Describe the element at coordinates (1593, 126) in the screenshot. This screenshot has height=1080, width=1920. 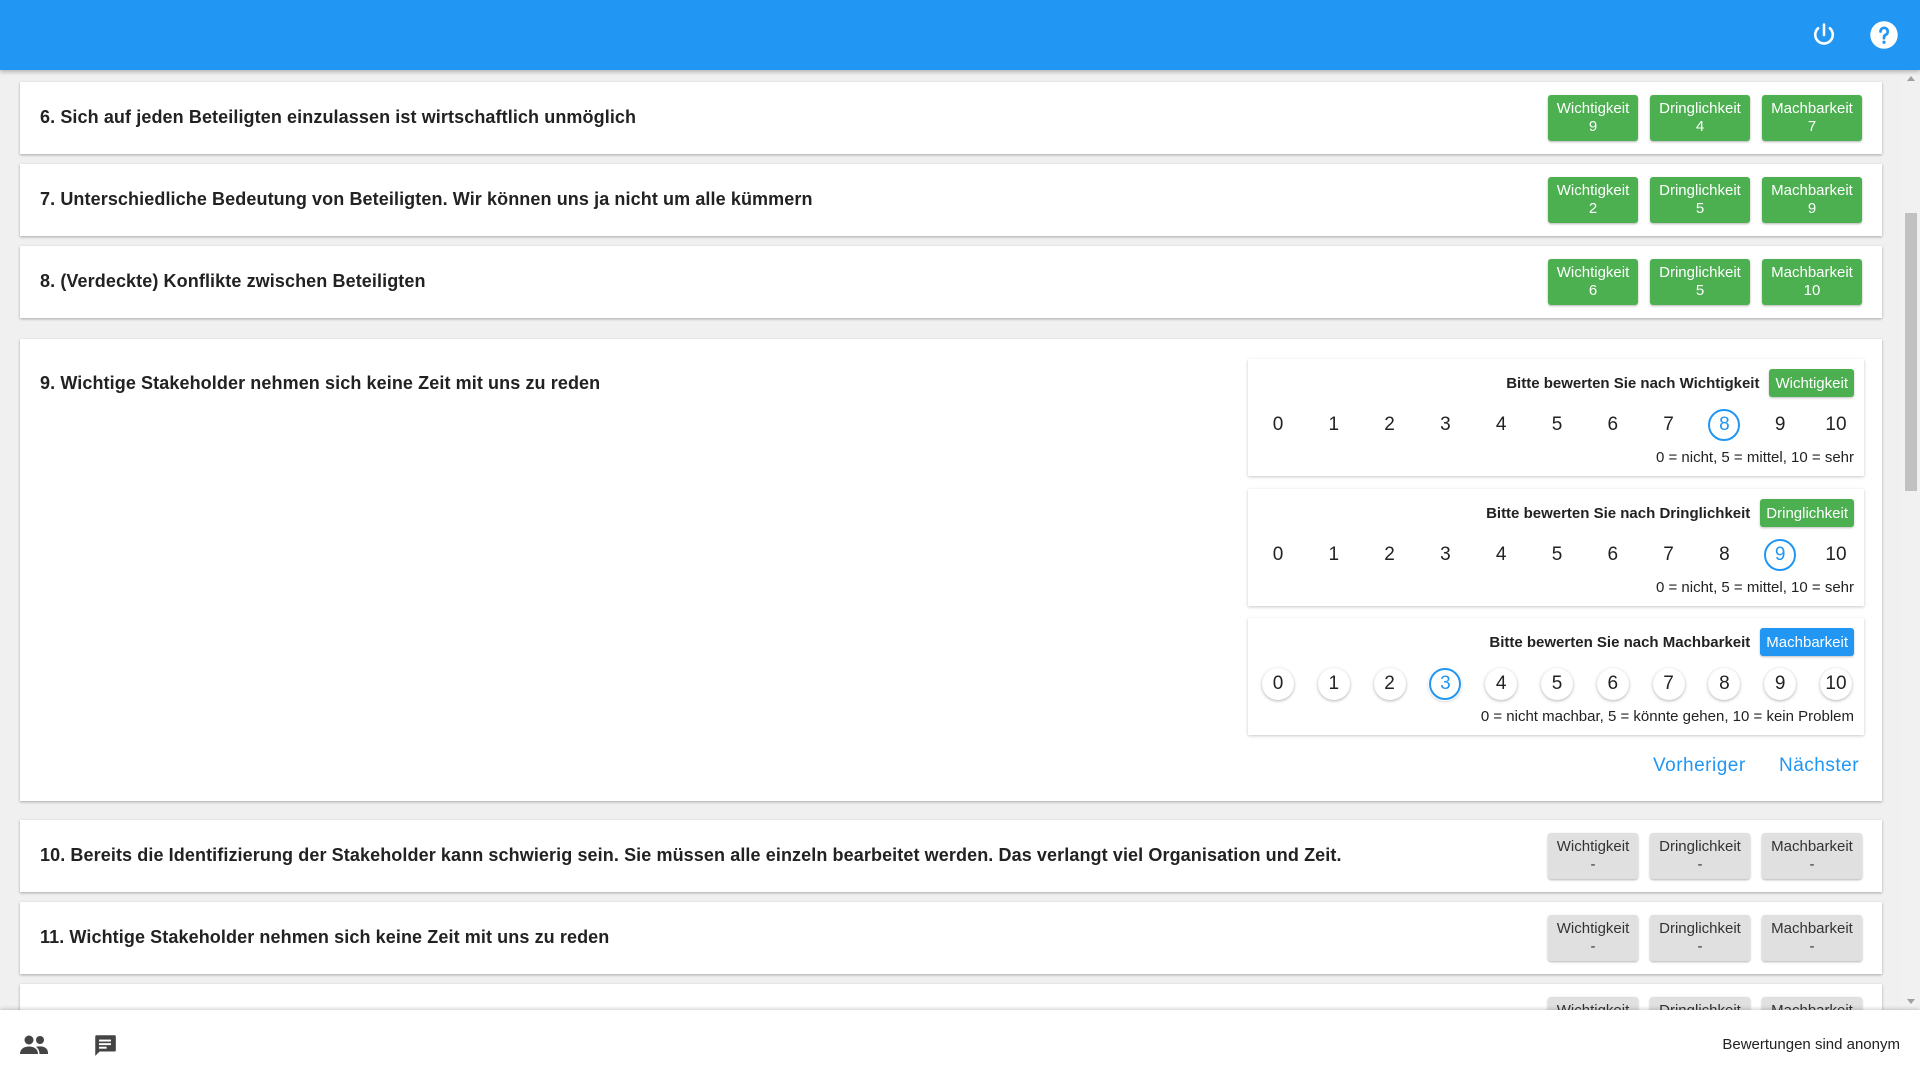
I see `chip-value: 9` at that location.